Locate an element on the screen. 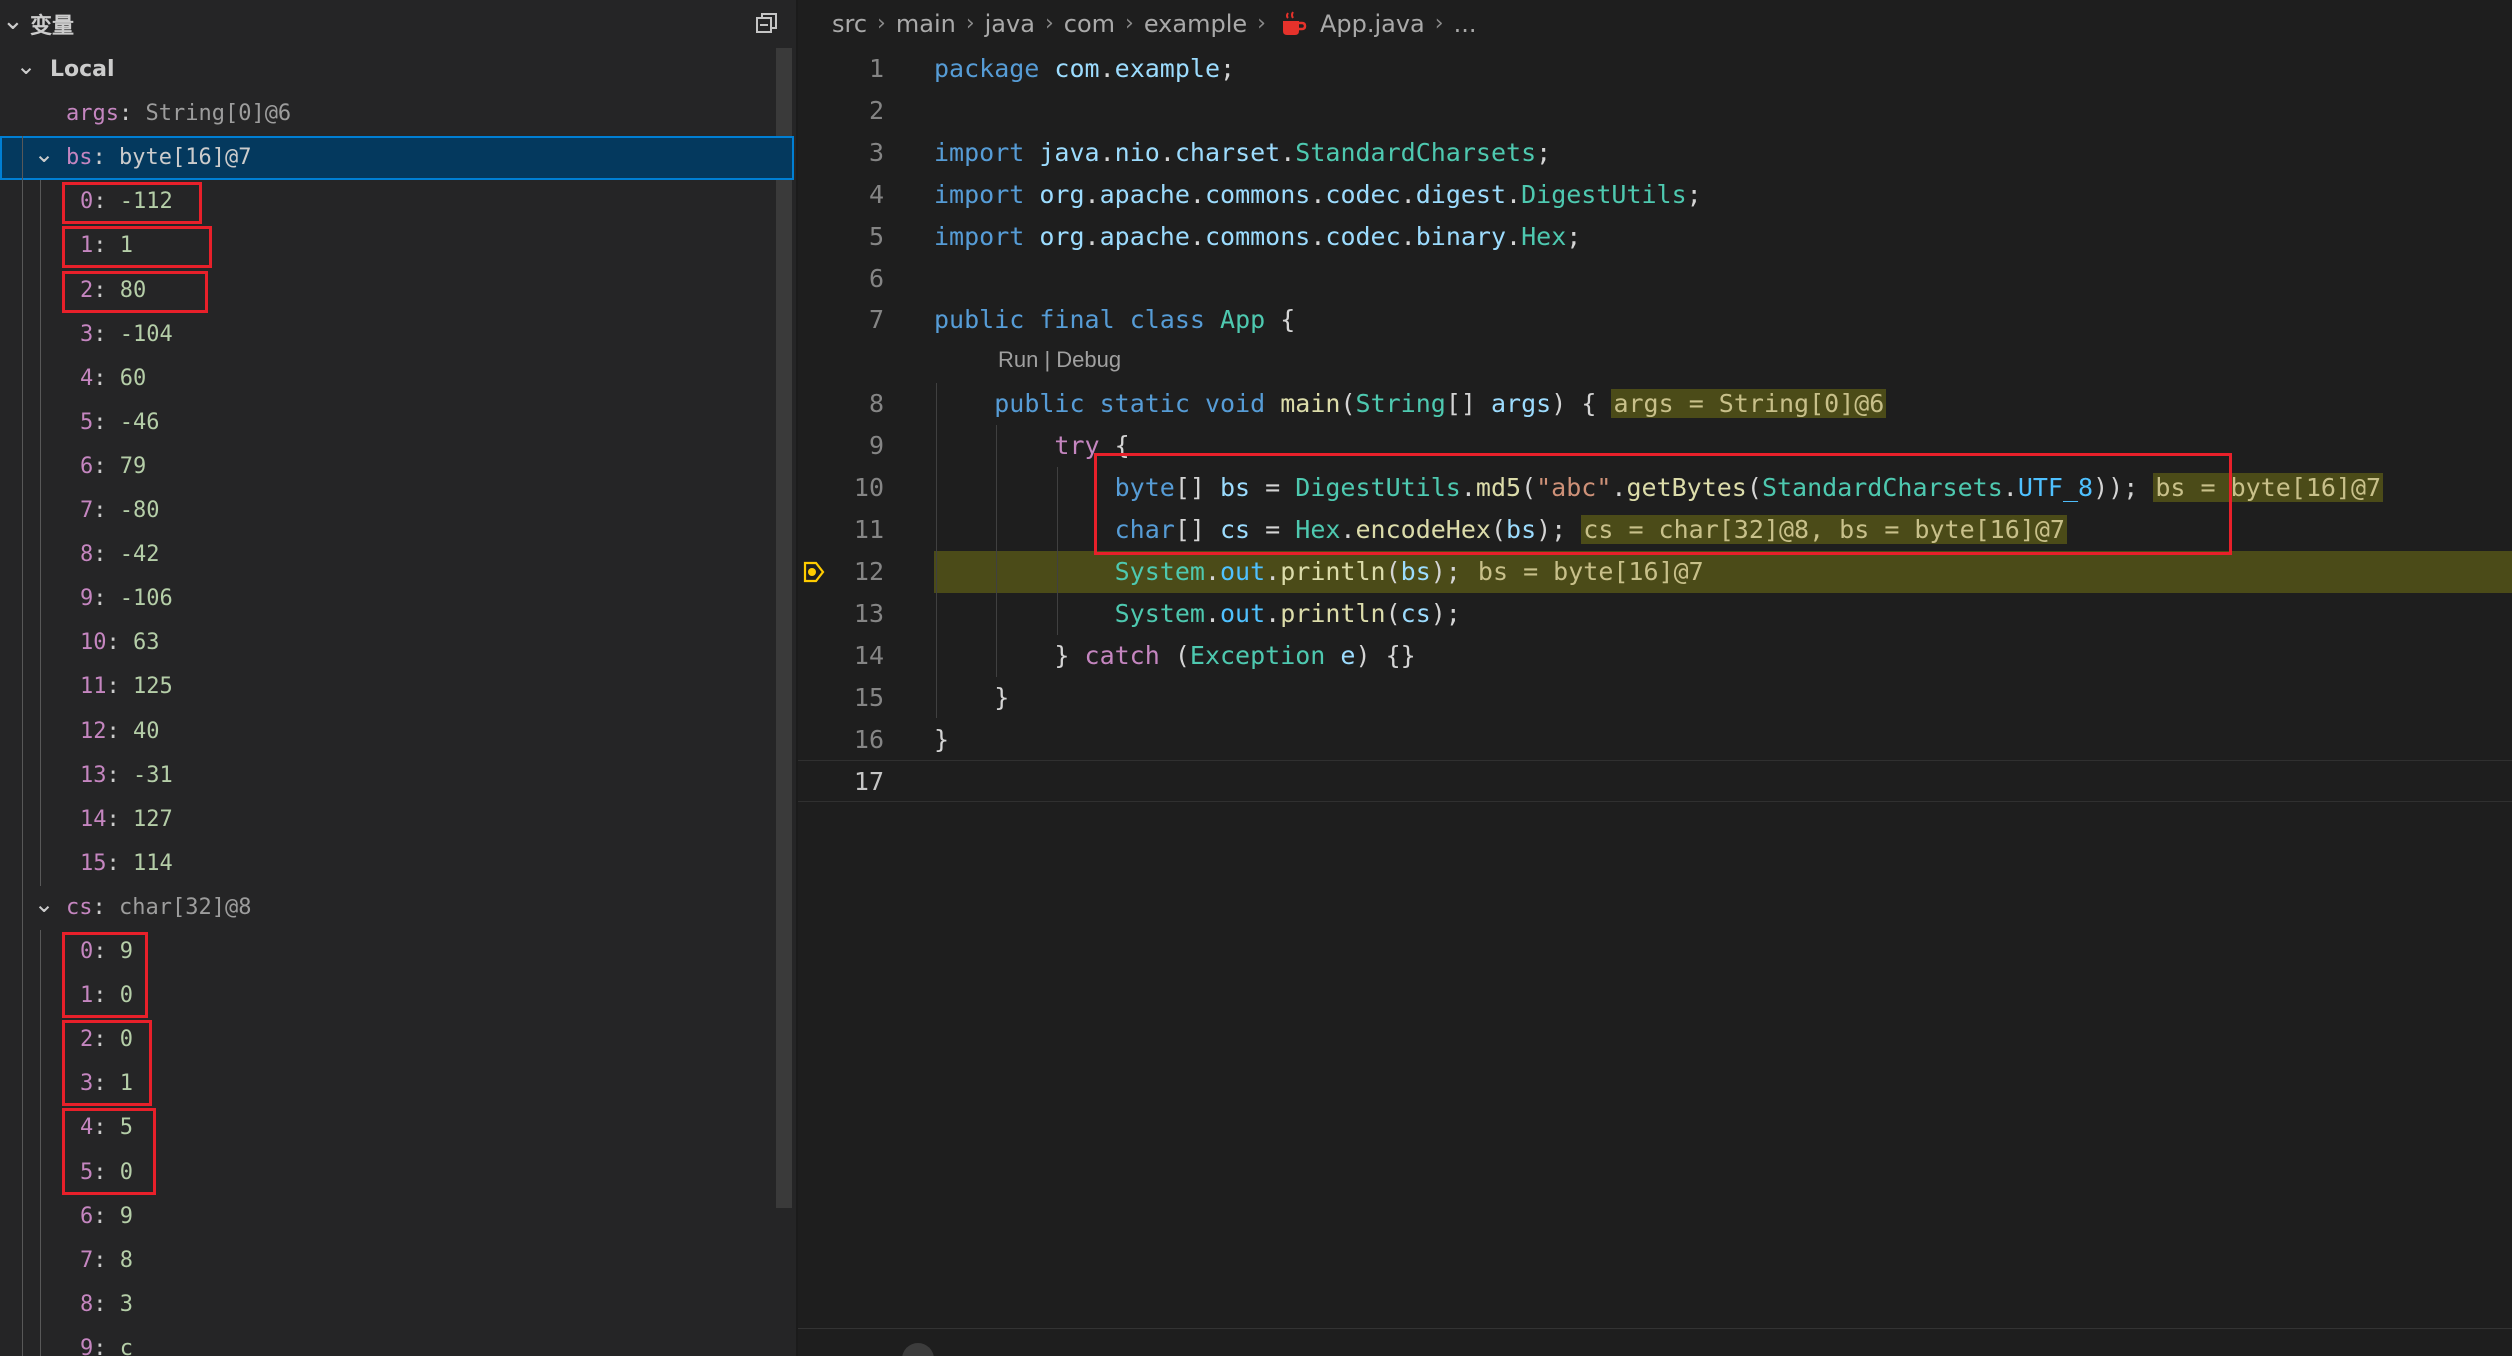  code-line: 15 } is located at coordinates (1655, 698).